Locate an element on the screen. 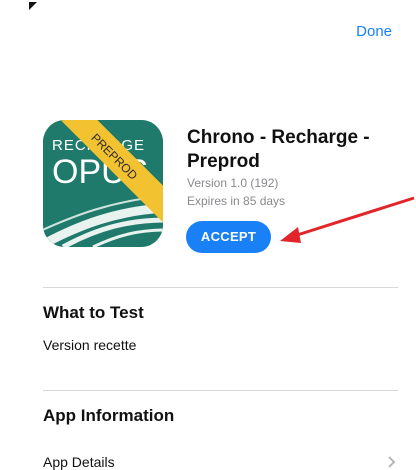  app-title: Chrono - Recharge - Preprod is located at coordinates (278, 149).